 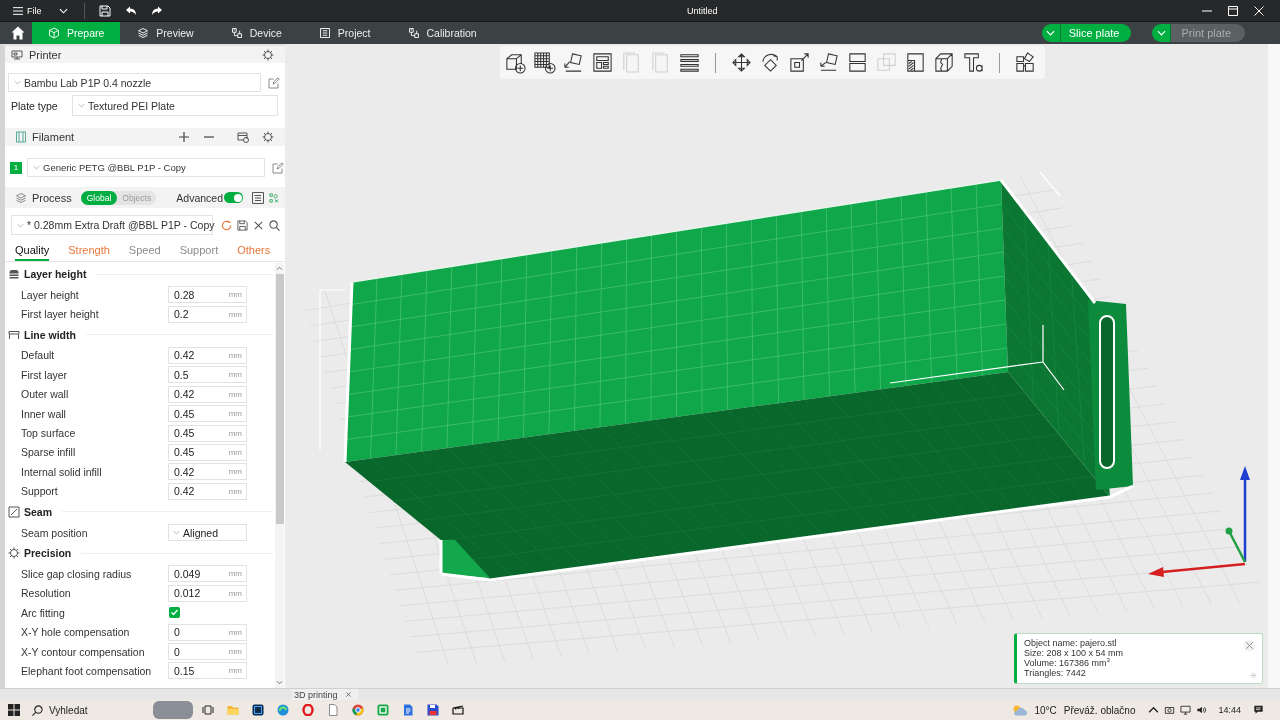 I want to click on scrollbar-thumb, so click(x=279, y=399).